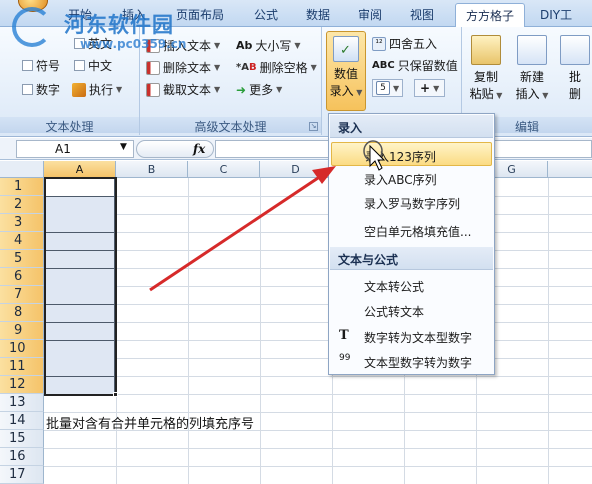 The width and height of the screenshot is (592, 484). I want to click on column-header-a: A, so click(80, 169).